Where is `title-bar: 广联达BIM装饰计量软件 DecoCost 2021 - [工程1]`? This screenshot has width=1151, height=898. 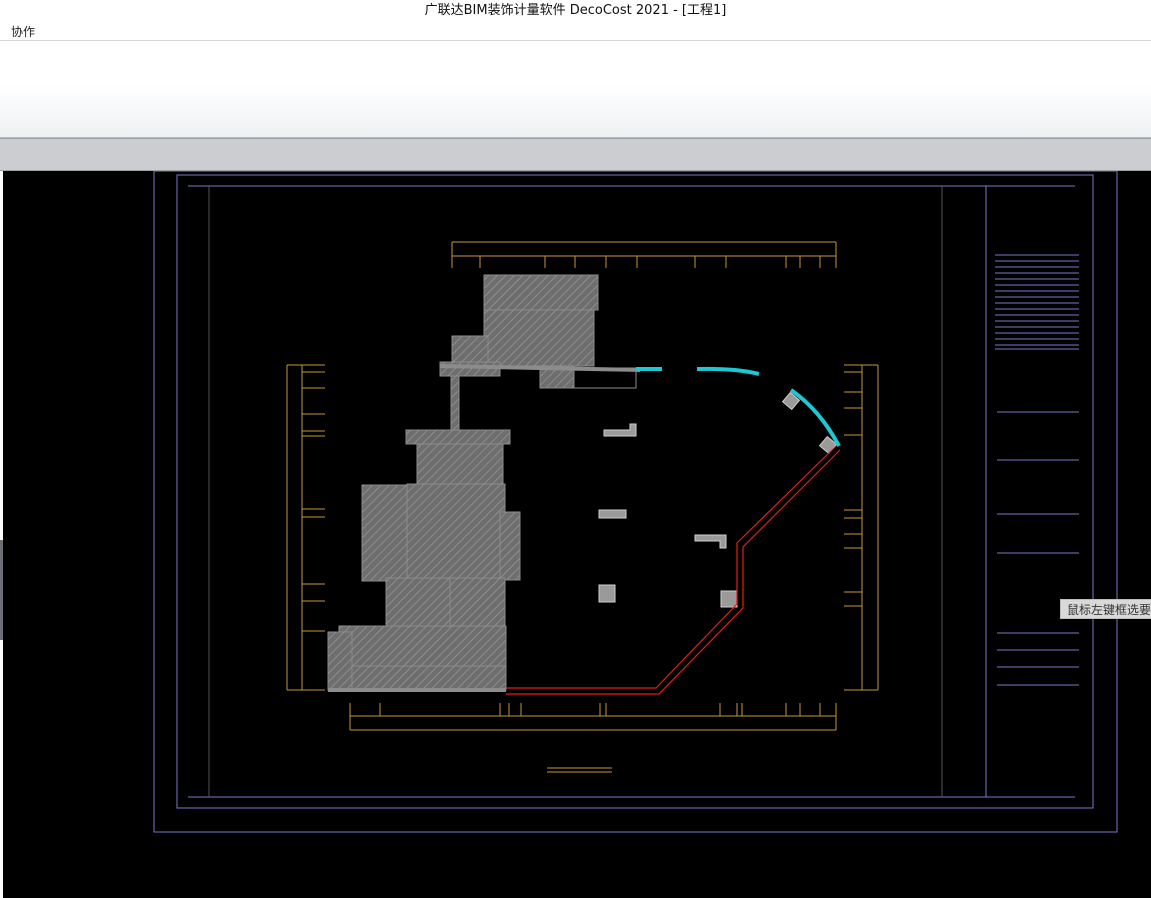
title-bar: 广联达BIM装饰计量软件 DecoCost 2021 - [工程1] is located at coordinates (575, 11).